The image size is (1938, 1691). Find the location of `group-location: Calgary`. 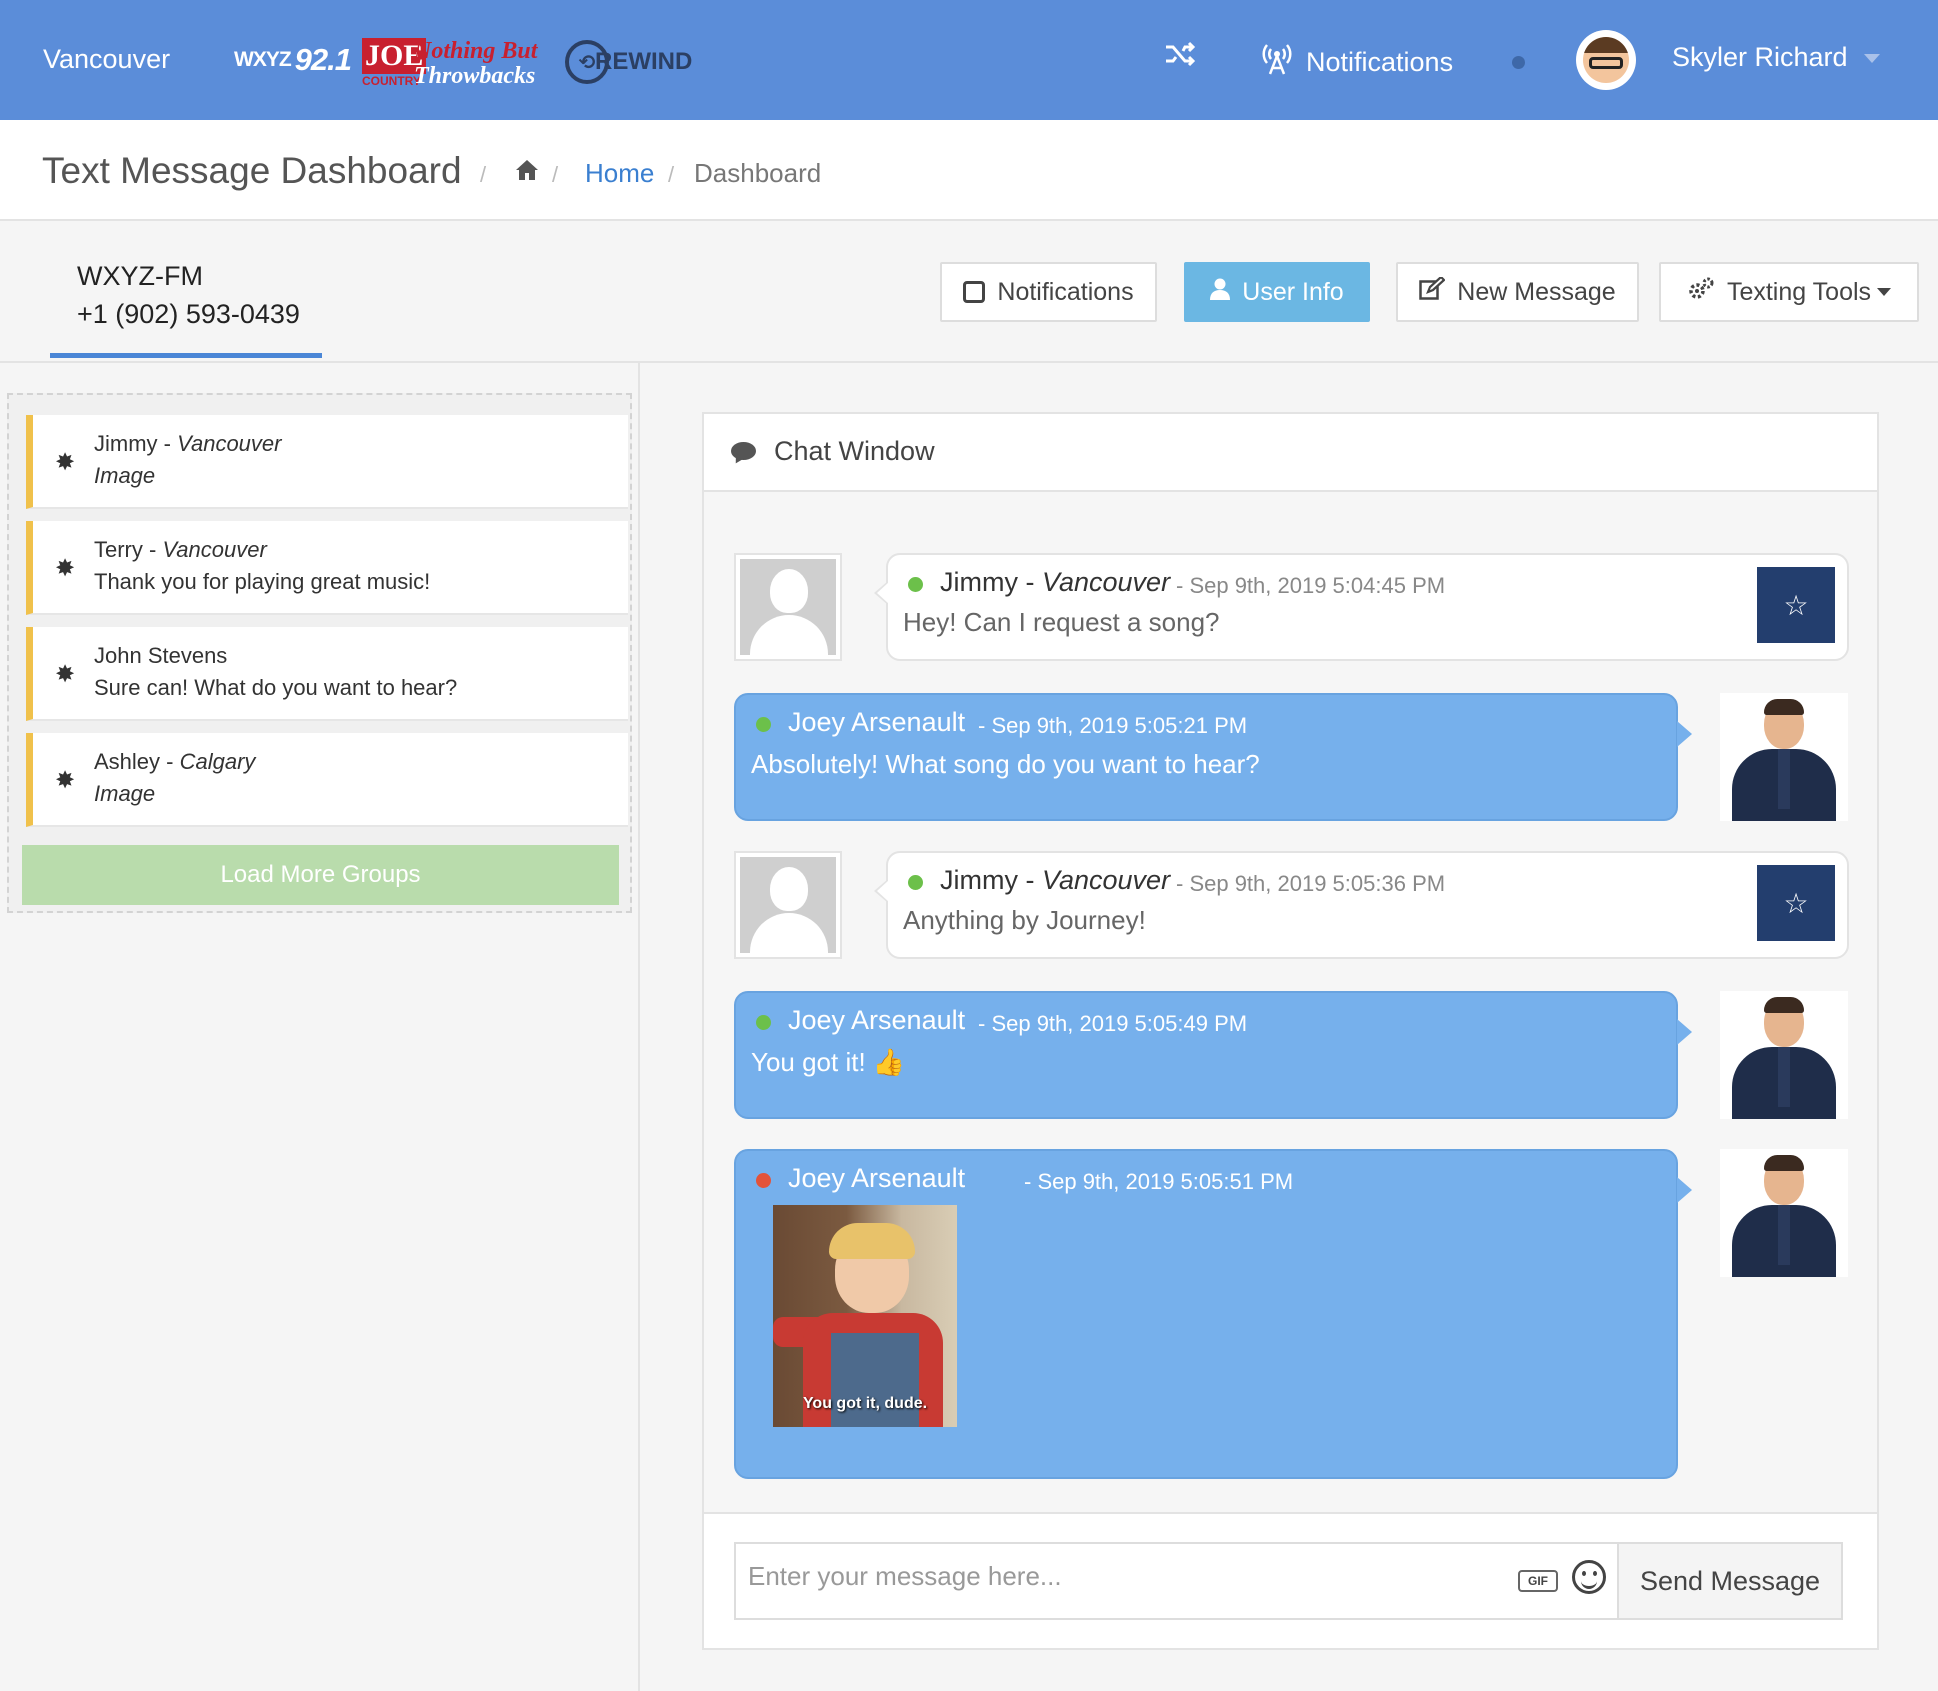

group-location: Calgary is located at coordinates (217, 761).